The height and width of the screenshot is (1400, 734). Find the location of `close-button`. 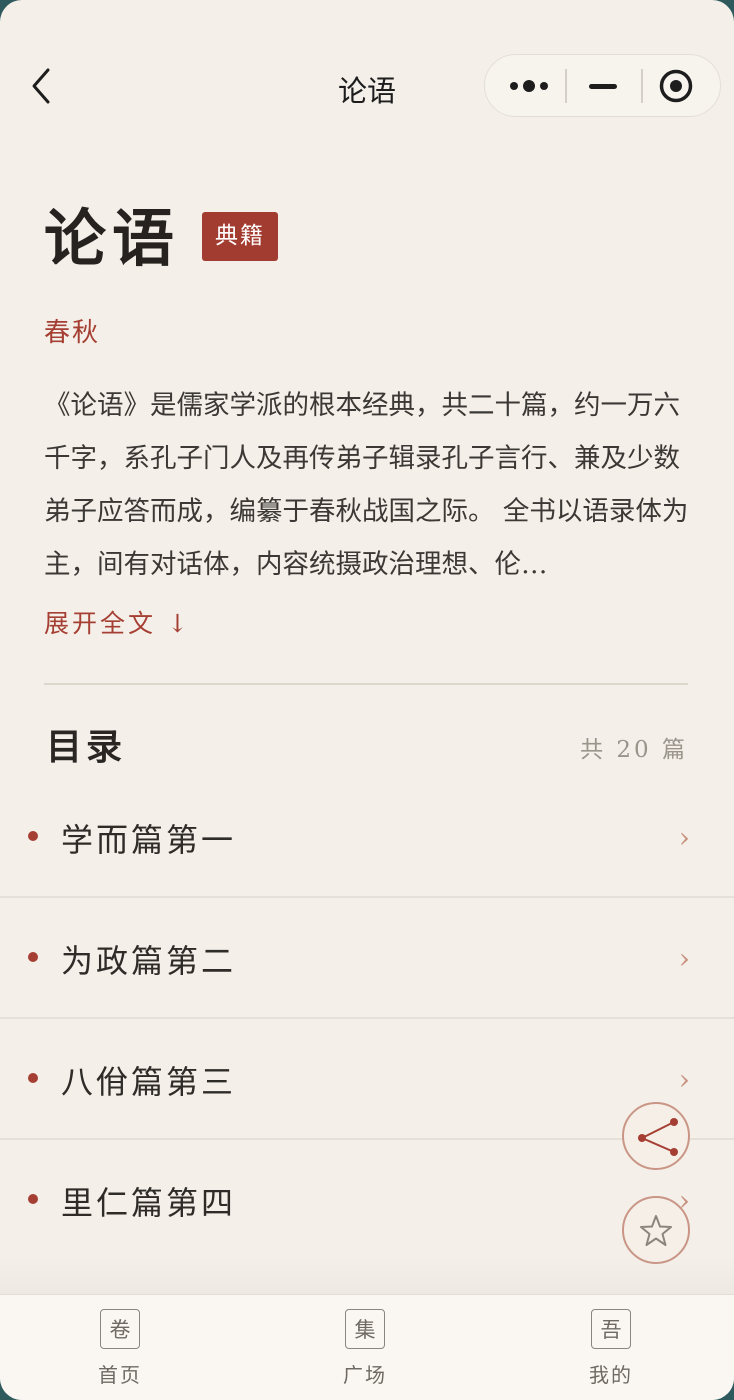

close-button is located at coordinates (676, 86).